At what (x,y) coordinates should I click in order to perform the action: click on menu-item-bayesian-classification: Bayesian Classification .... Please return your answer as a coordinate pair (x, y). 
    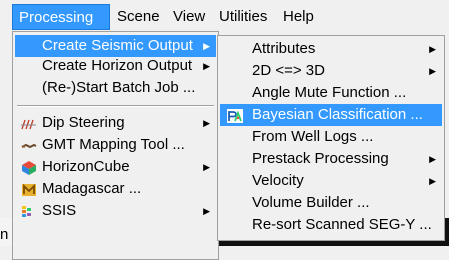
    Looking at the image, I should click on (331, 115).